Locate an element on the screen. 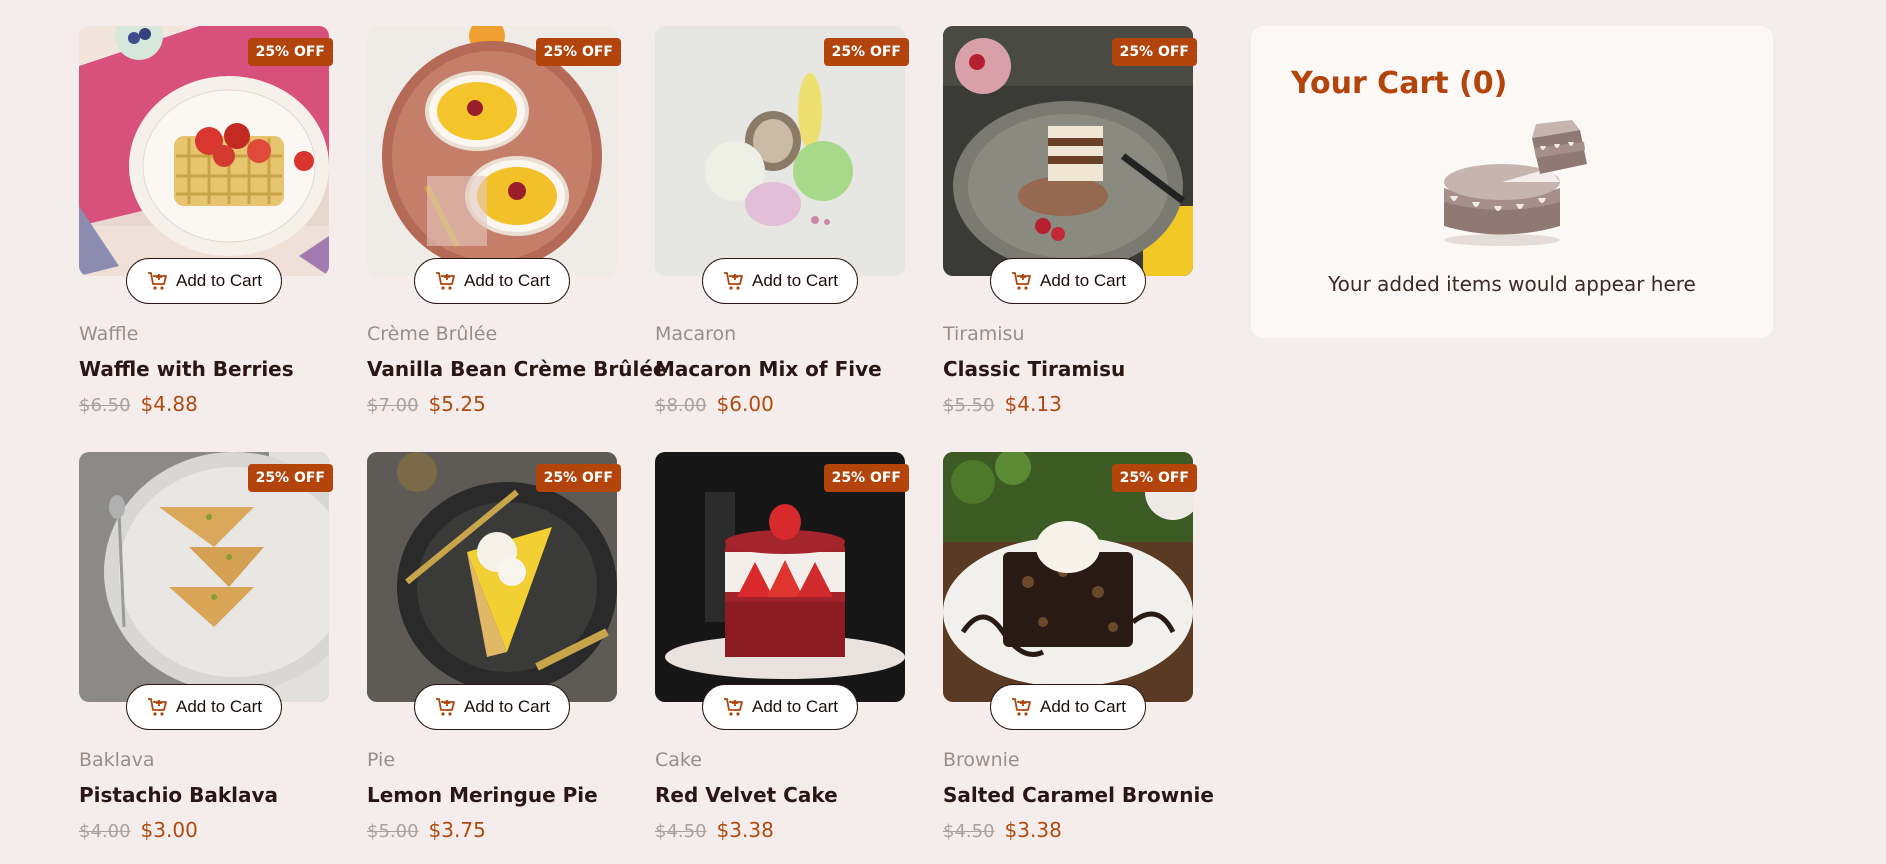  discounted-price: $5.25 is located at coordinates (457, 404).